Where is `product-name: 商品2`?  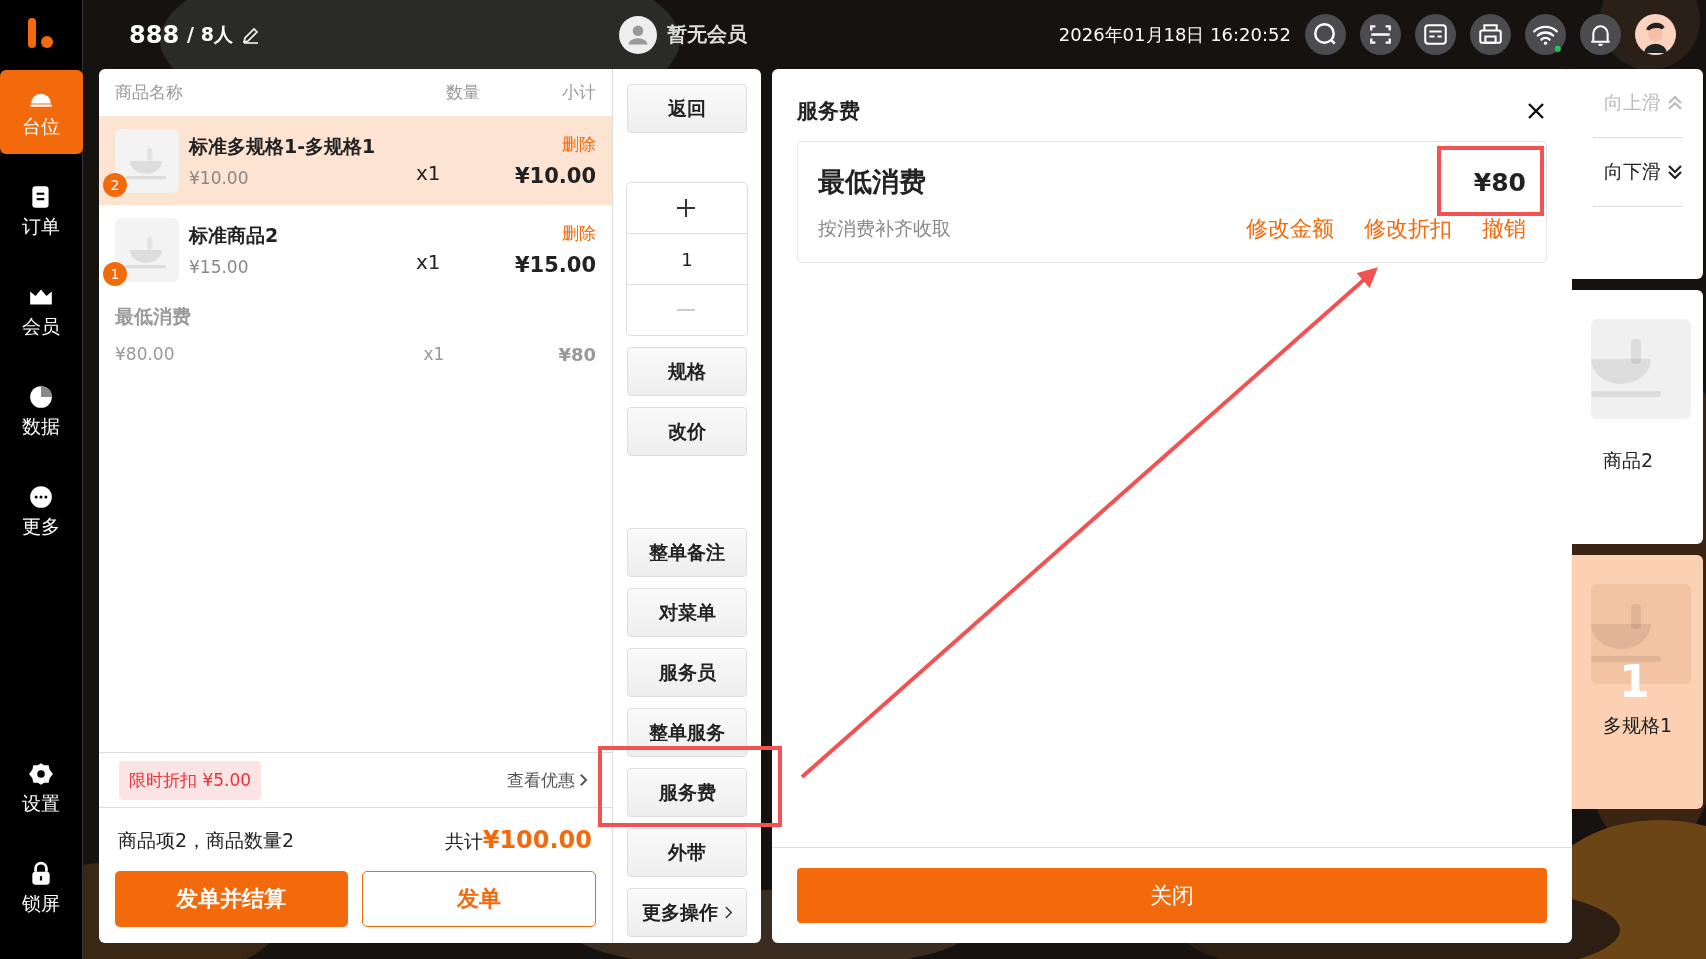 product-name: 商品2 is located at coordinates (1628, 460).